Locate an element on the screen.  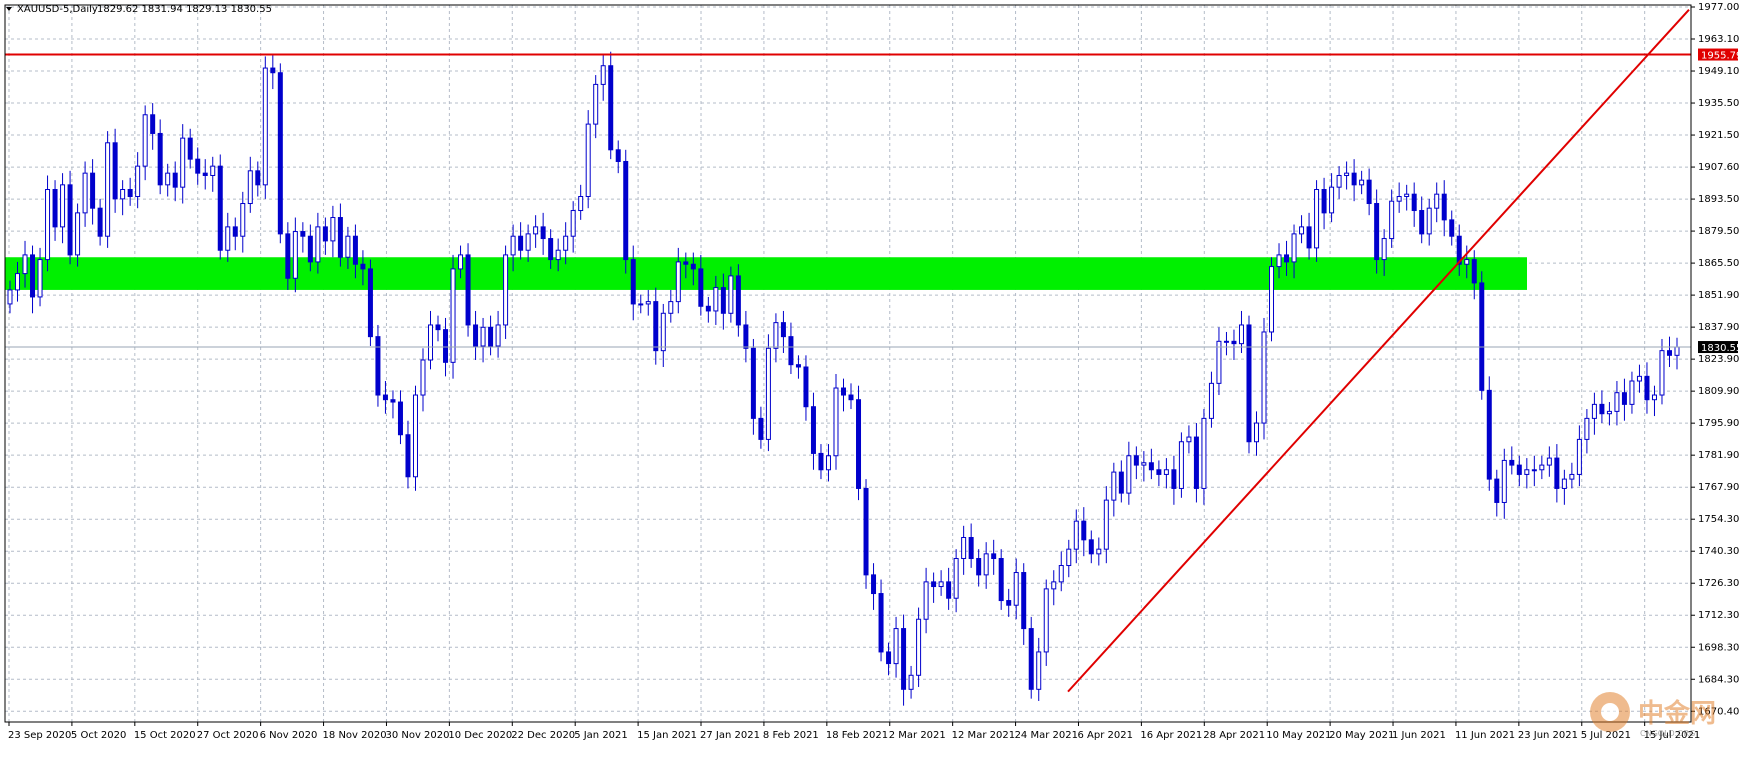
x-tick-label: 30 Nov 2020 is located at coordinates (417, 735).